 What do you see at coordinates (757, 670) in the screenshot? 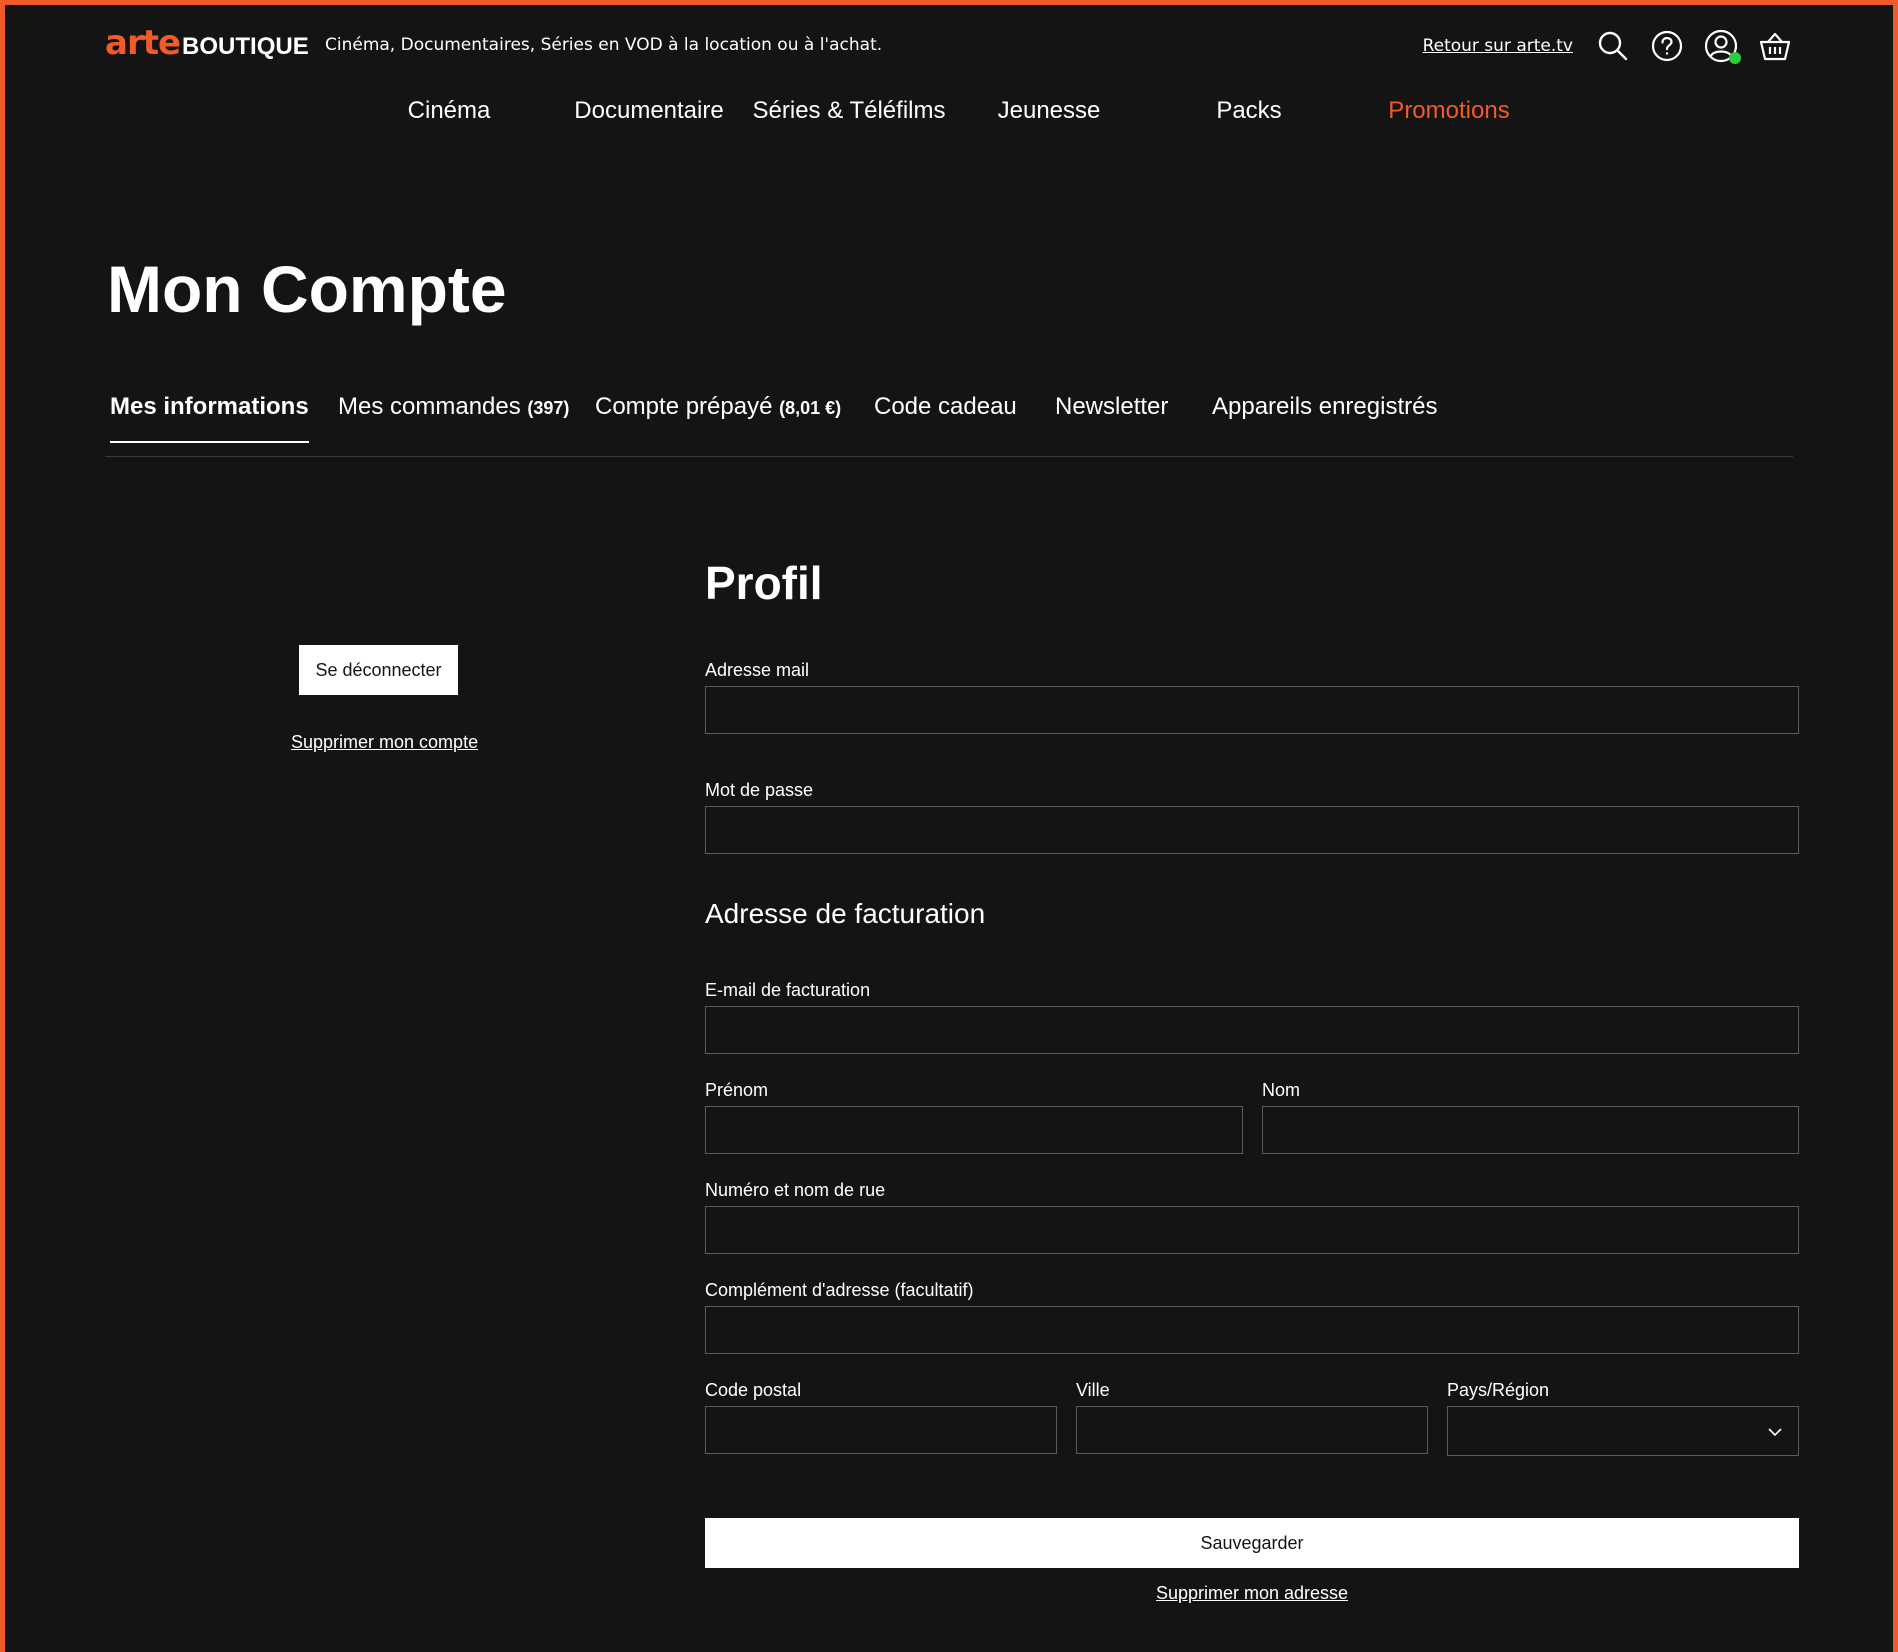
I see `email-label: Adresse mail` at bounding box center [757, 670].